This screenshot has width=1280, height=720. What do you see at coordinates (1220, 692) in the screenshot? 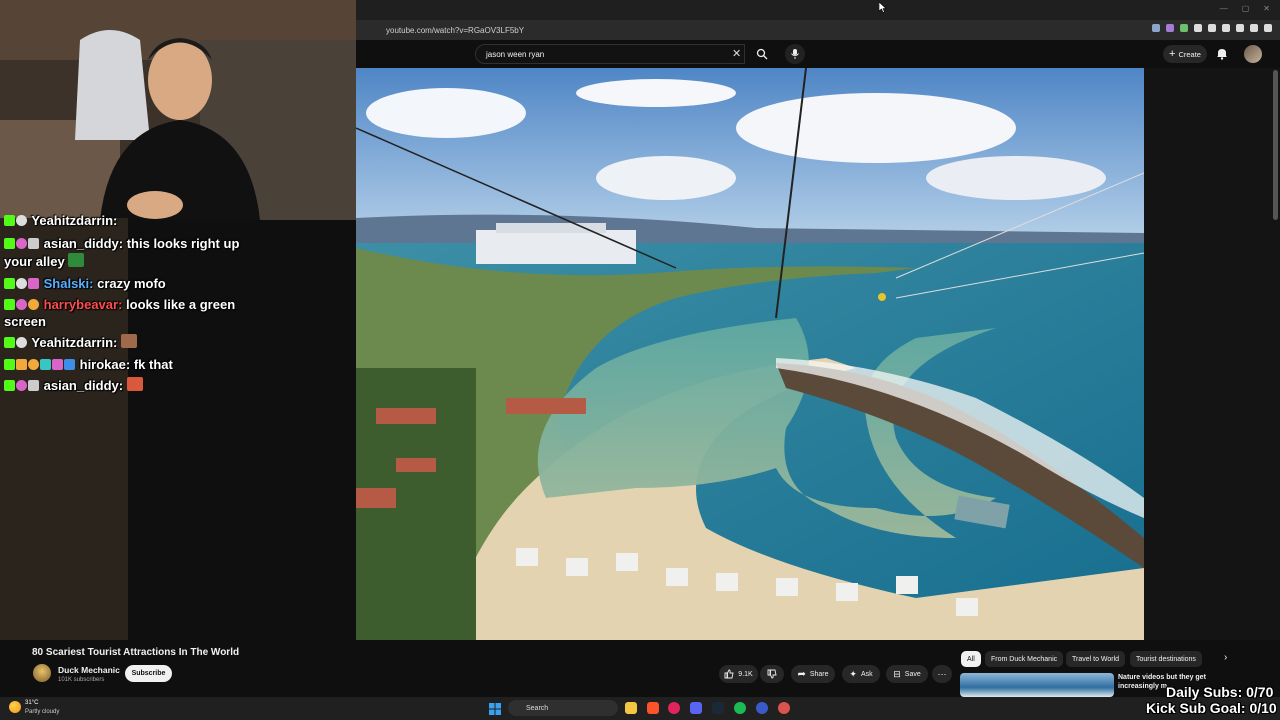
I see `daily-subs-counter: Daily Subs: 0/70` at bounding box center [1220, 692].